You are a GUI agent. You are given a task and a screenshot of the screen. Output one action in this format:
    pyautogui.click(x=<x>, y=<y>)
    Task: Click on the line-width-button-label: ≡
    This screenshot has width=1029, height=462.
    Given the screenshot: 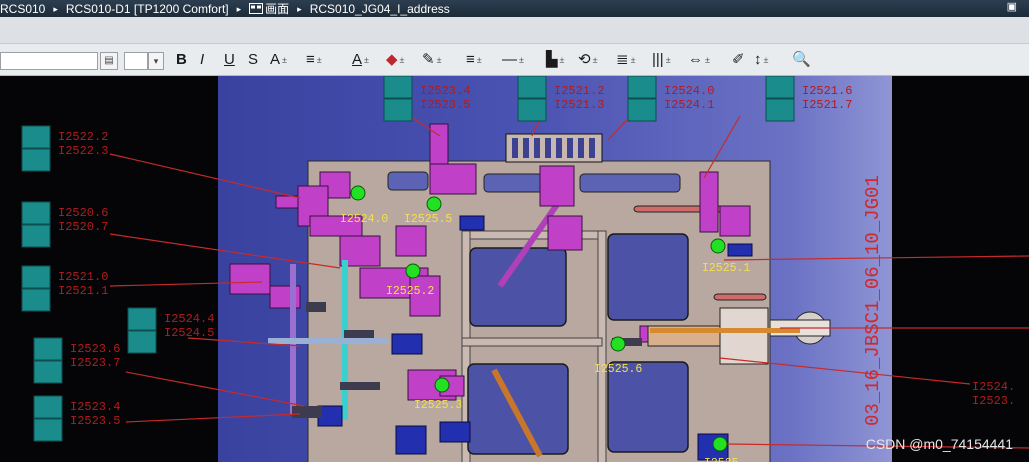 What is the action you would take?
    pyautogui.click(x=470, y=59)
    